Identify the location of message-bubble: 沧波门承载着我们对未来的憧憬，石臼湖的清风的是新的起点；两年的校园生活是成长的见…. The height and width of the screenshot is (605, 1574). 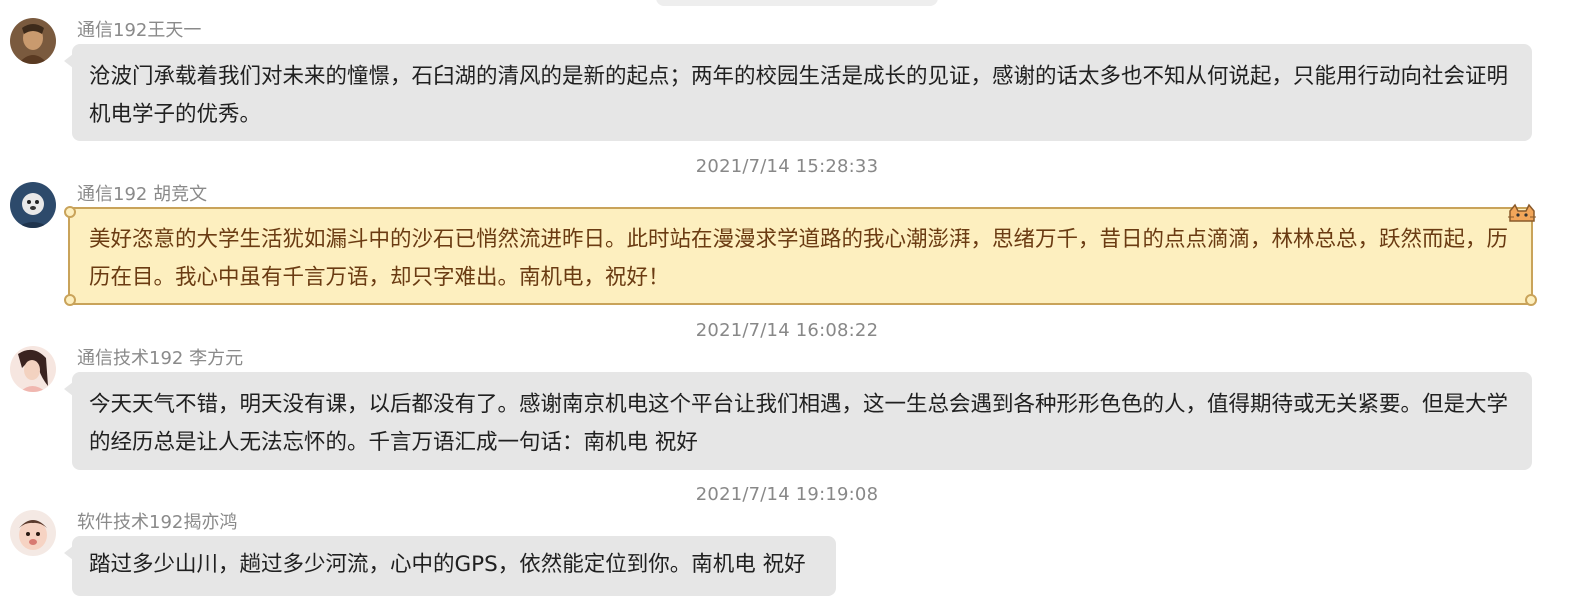
(798, 92).